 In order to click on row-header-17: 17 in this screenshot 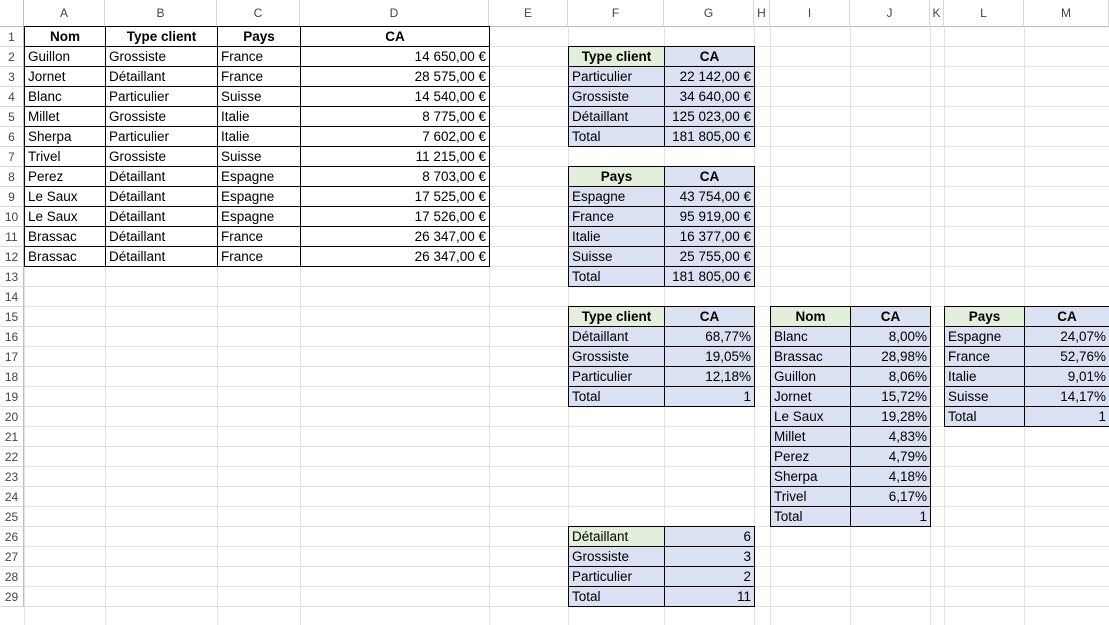, I will do `click(12, 357)`.